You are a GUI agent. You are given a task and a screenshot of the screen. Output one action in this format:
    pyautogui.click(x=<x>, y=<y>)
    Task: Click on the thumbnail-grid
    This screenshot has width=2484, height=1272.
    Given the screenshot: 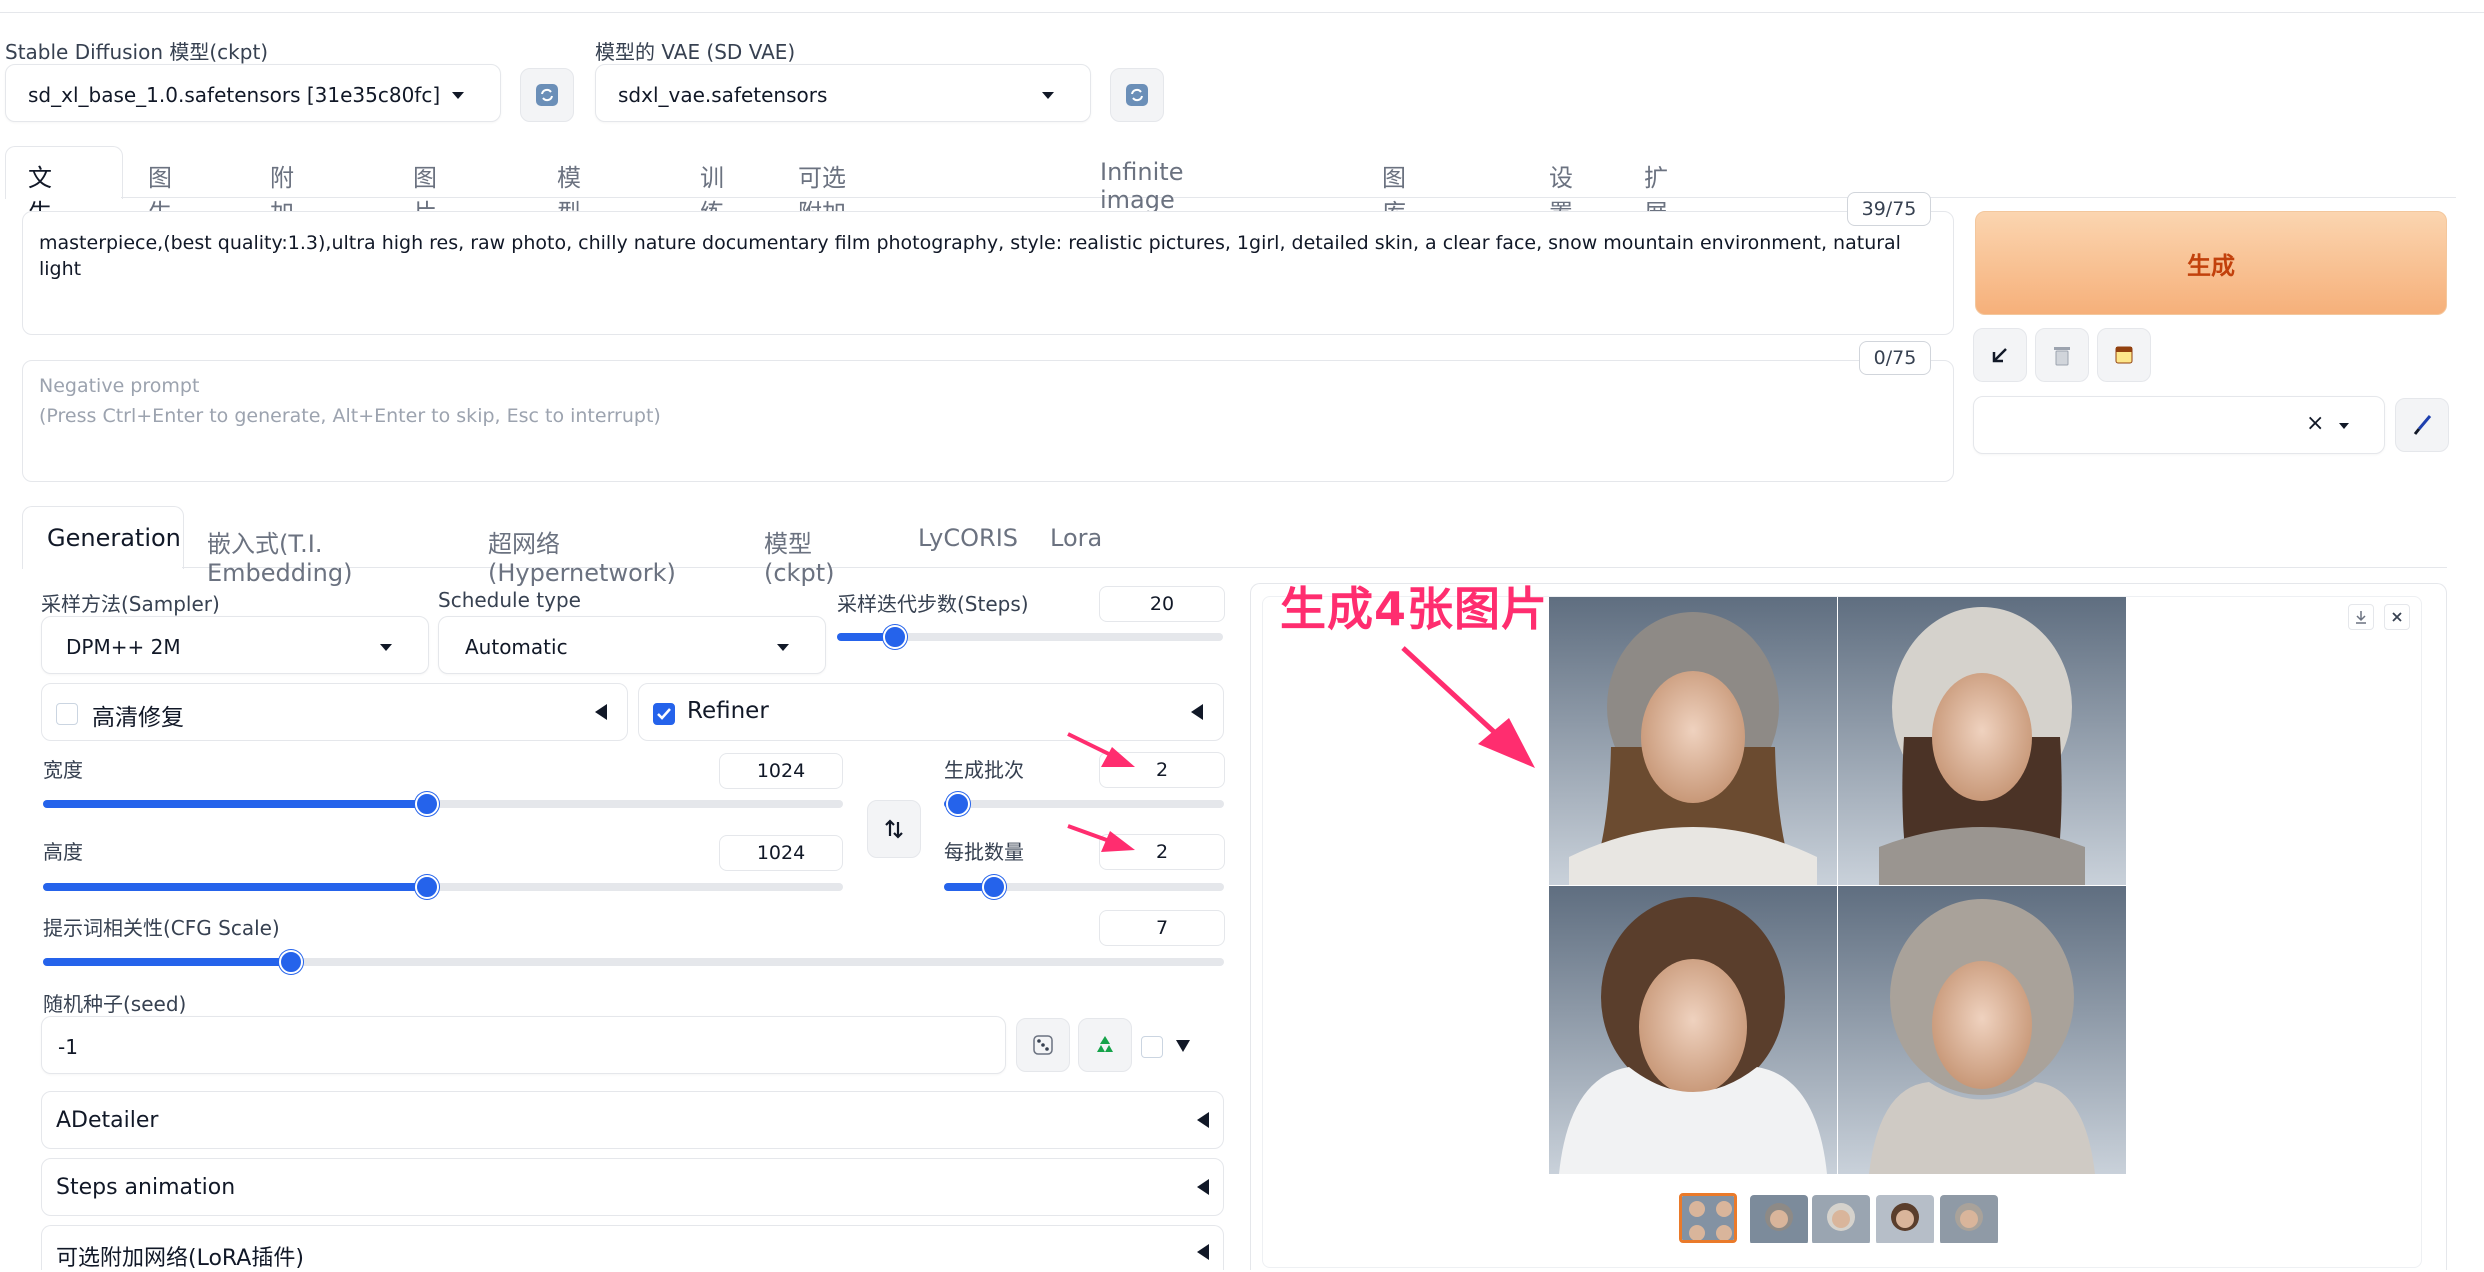 What is the action you would take?
    pyautogui.click(x=1708, y=1218)
    